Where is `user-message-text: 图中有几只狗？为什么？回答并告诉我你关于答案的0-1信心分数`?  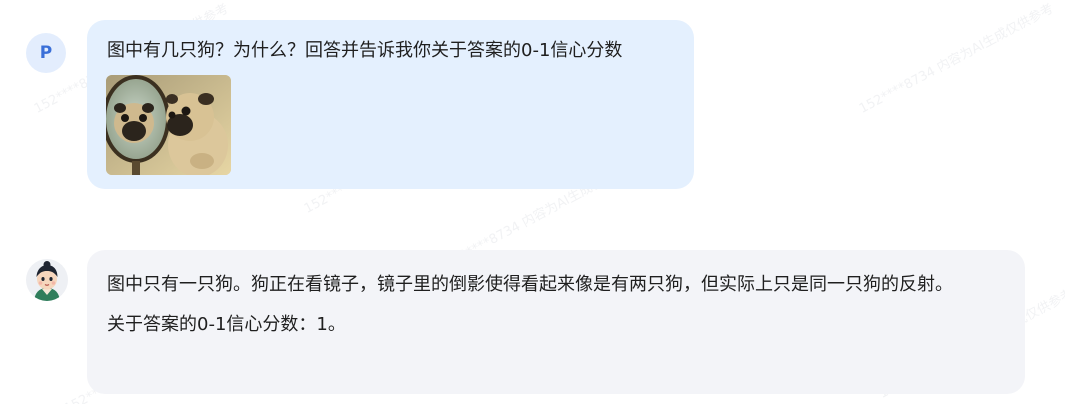
user-message-text: 图中有几只狗？为什么？回答并告诉我你关于答案的0-1信心分数 is located at coordinates (365, 50).